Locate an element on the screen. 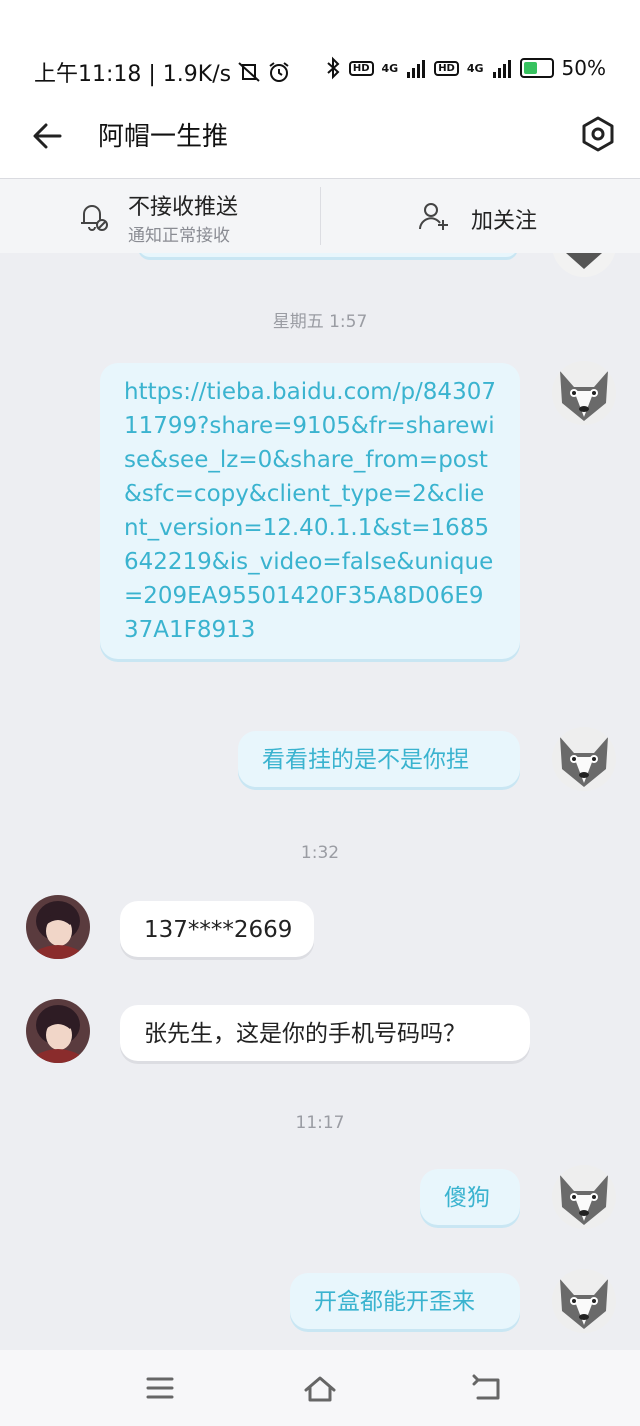 This screenshot has height=1426, width=640. page-title: 阿帽一生推 is located at coordinates (163, 137).